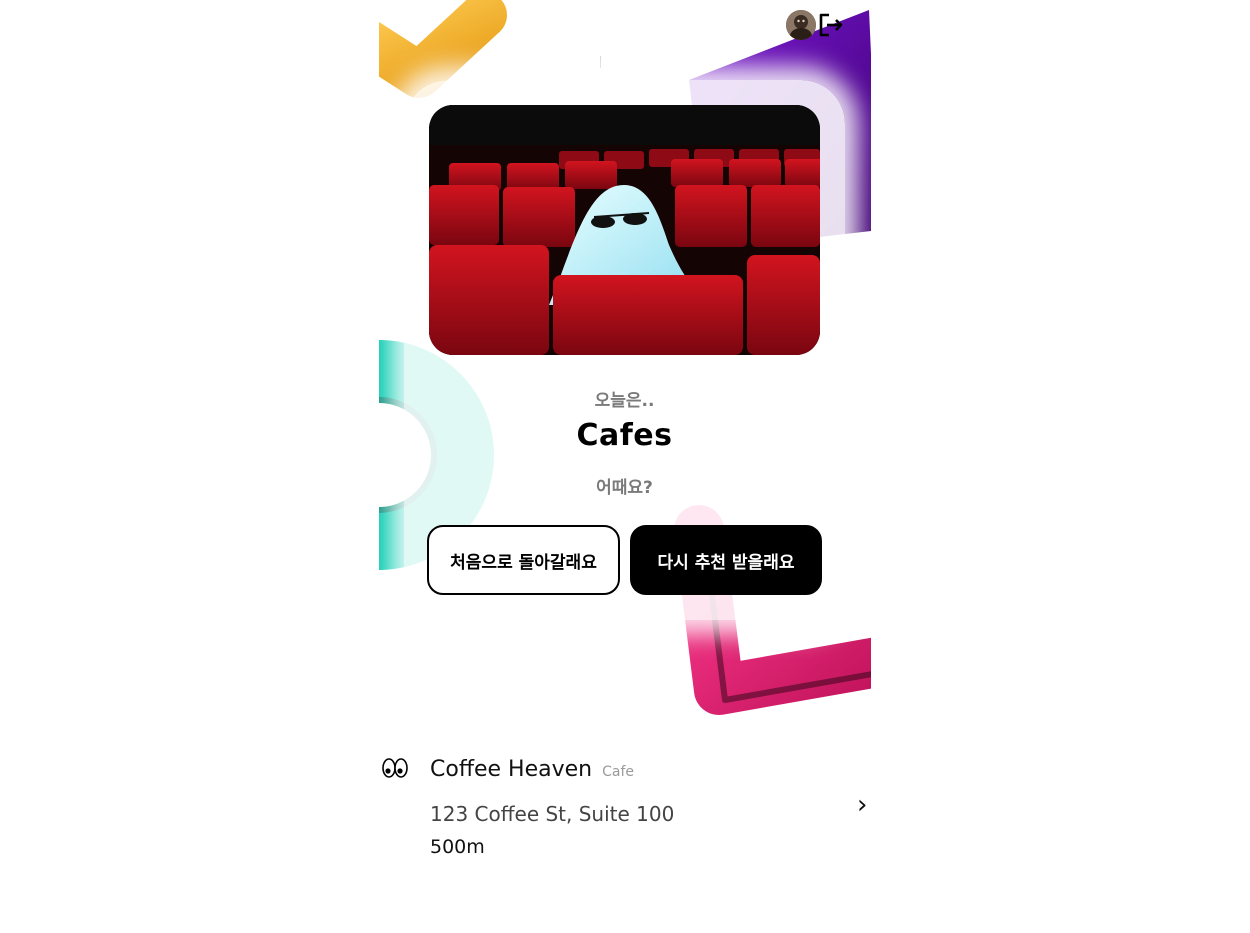  I want to click on chevron-right-icon: ›, so click(862, 805).